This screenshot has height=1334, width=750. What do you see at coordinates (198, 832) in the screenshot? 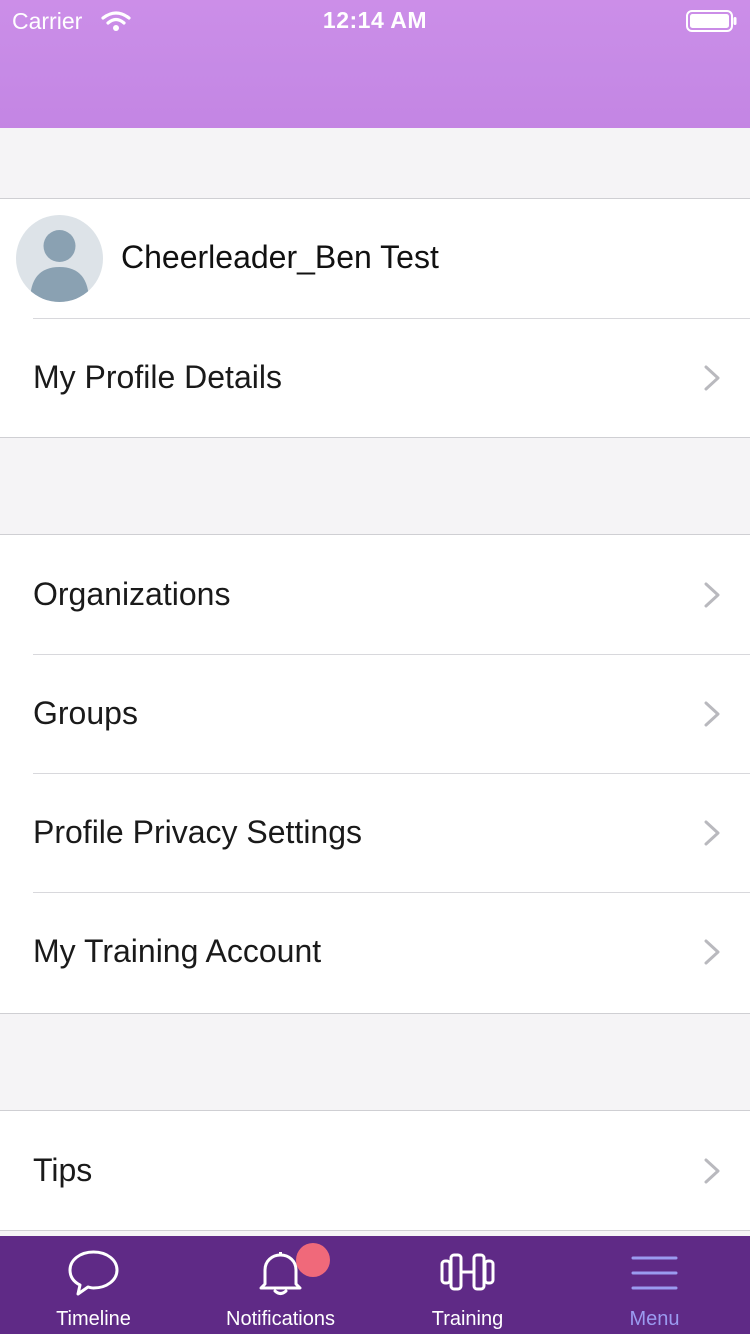
I see `menu-item-label: Profile Privacy Settings` at bounding box center [198, 832].